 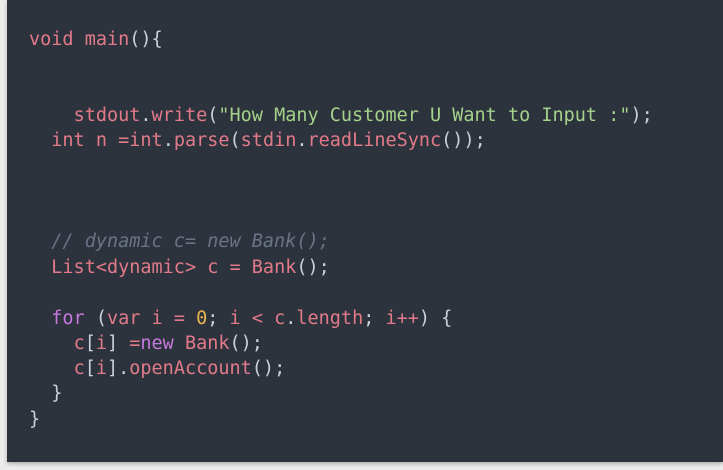 I want to click on code-token: readLineSync, so click(x=374, y=140).